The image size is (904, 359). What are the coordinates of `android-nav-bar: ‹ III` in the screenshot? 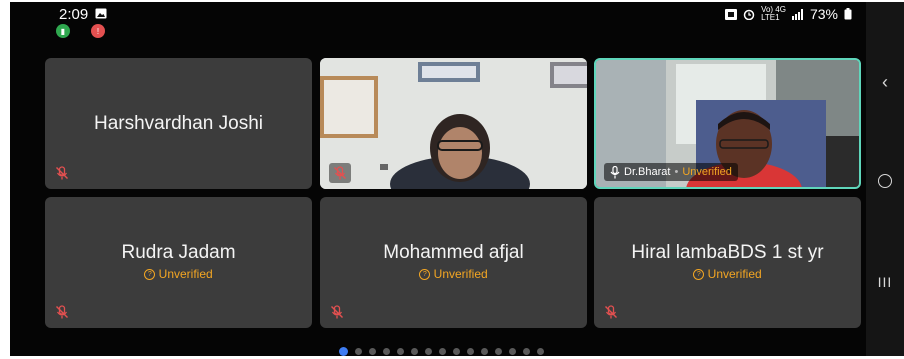 It's located at (885, 179).